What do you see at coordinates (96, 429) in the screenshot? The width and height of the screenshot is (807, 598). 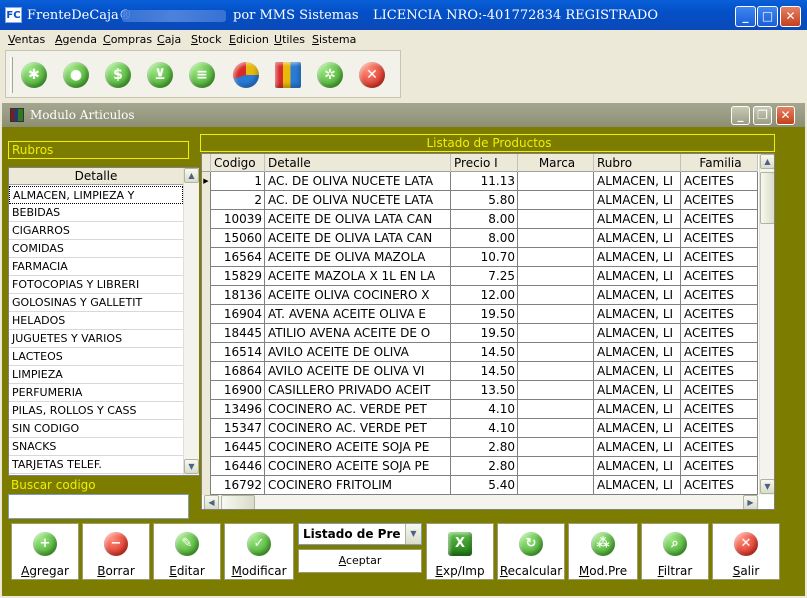 I see `list-item: SIN CODIGO` at bounding box center [96, 429].